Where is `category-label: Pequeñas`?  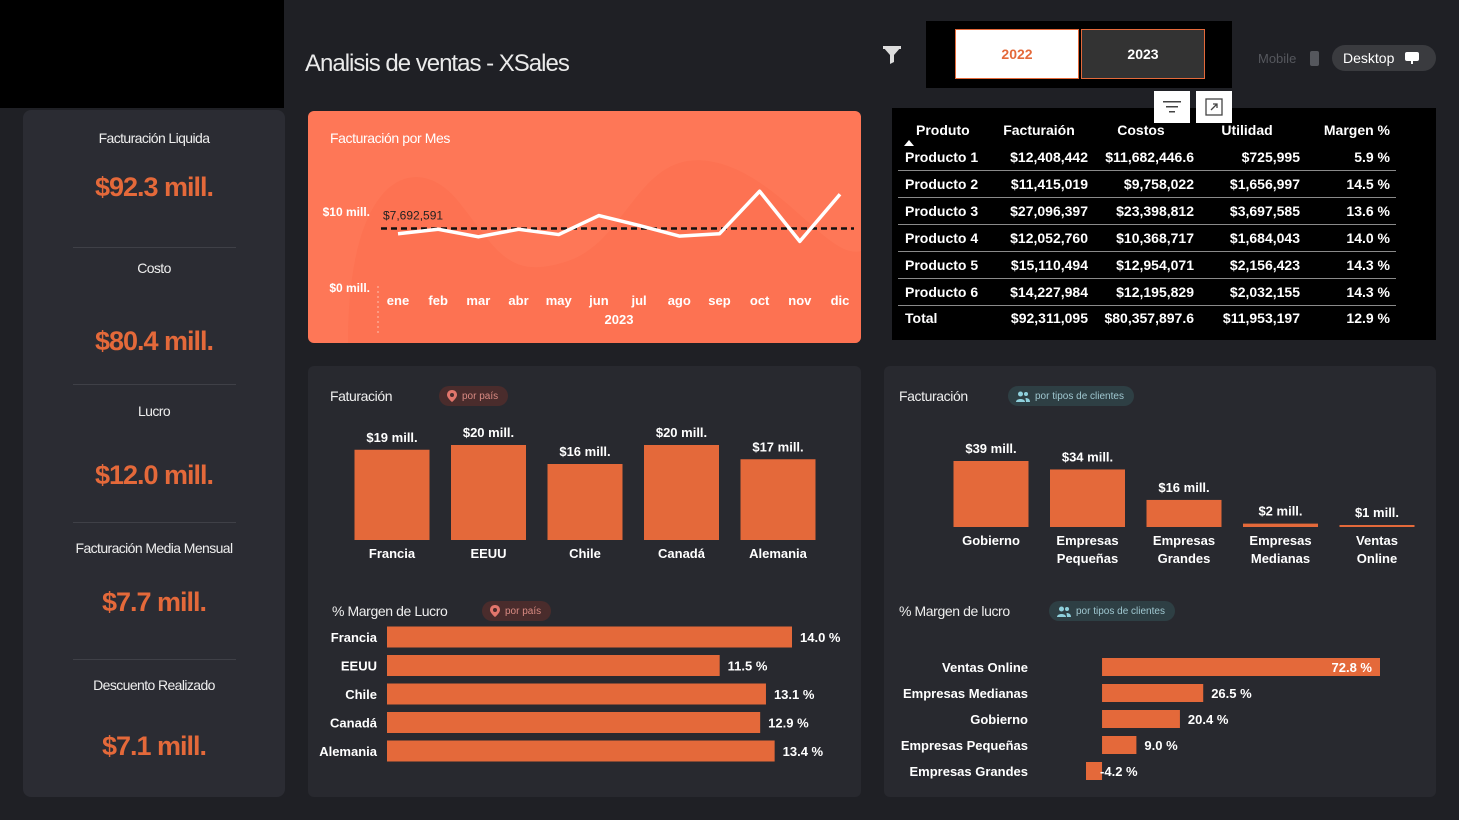
category-label: Pequeñas is located at coordinates (1087, 558).